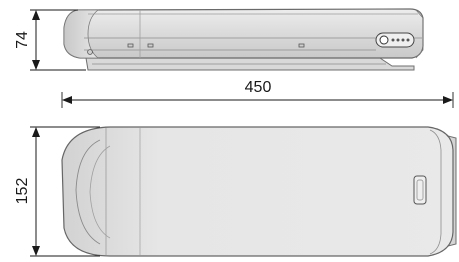 Image resolution: width=459 pixels, height=262 pixels. What do you see at coordinates (22, 191) in the screenshot?
I see `dimension-width-label: 152` at bounding box center [22, 191].